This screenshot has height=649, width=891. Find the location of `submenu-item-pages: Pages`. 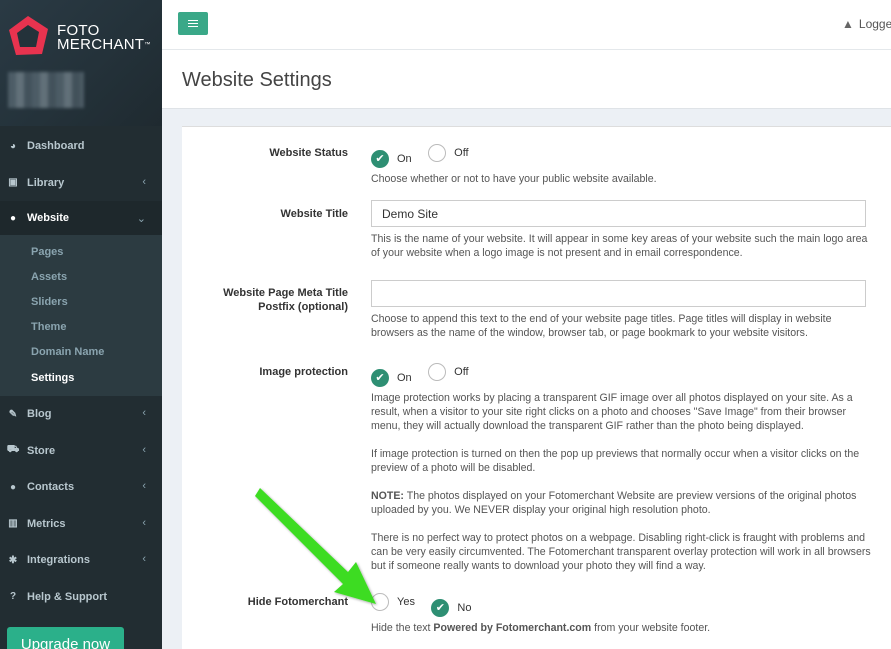

submenu-item-pages: Pages is located at coordinates (81, 251).